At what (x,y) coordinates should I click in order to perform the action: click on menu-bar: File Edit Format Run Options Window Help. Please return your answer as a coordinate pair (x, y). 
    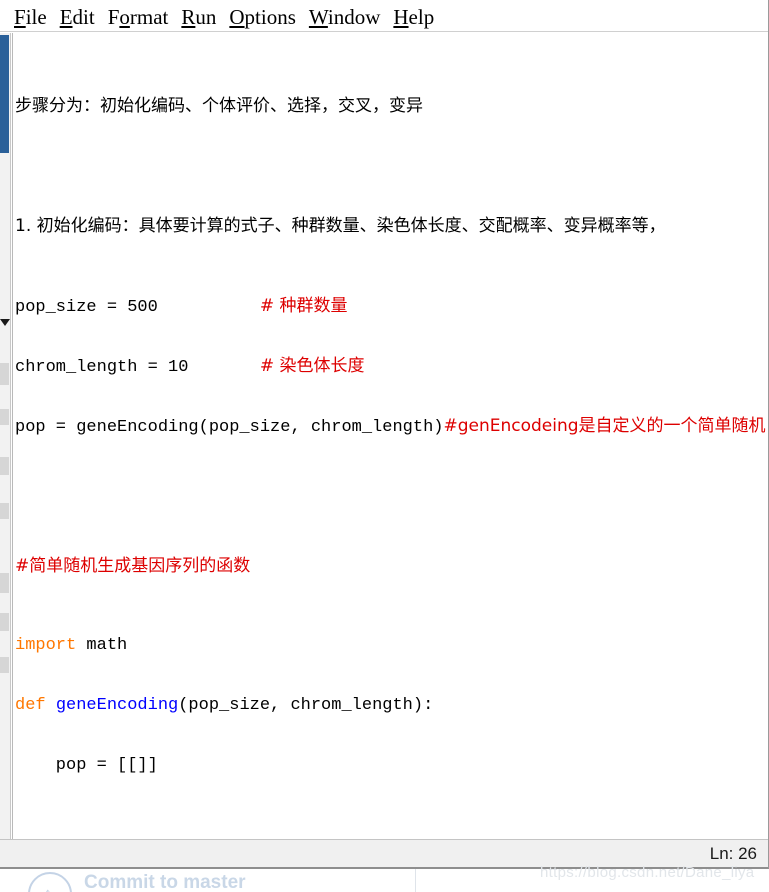
    Looking at the image, I should click on (384, 16).